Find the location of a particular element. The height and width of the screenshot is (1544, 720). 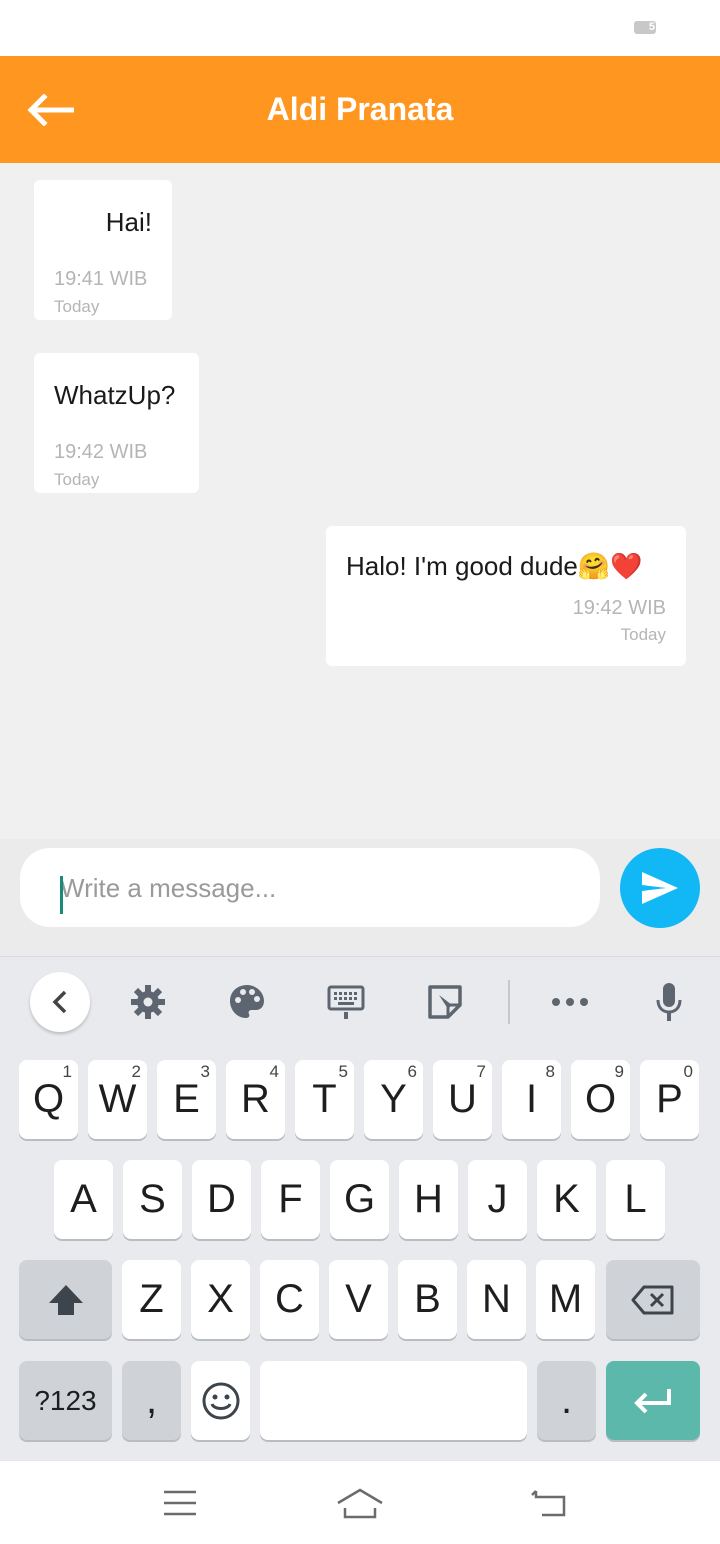

key-label: C is located at coordinates (289, 1299).